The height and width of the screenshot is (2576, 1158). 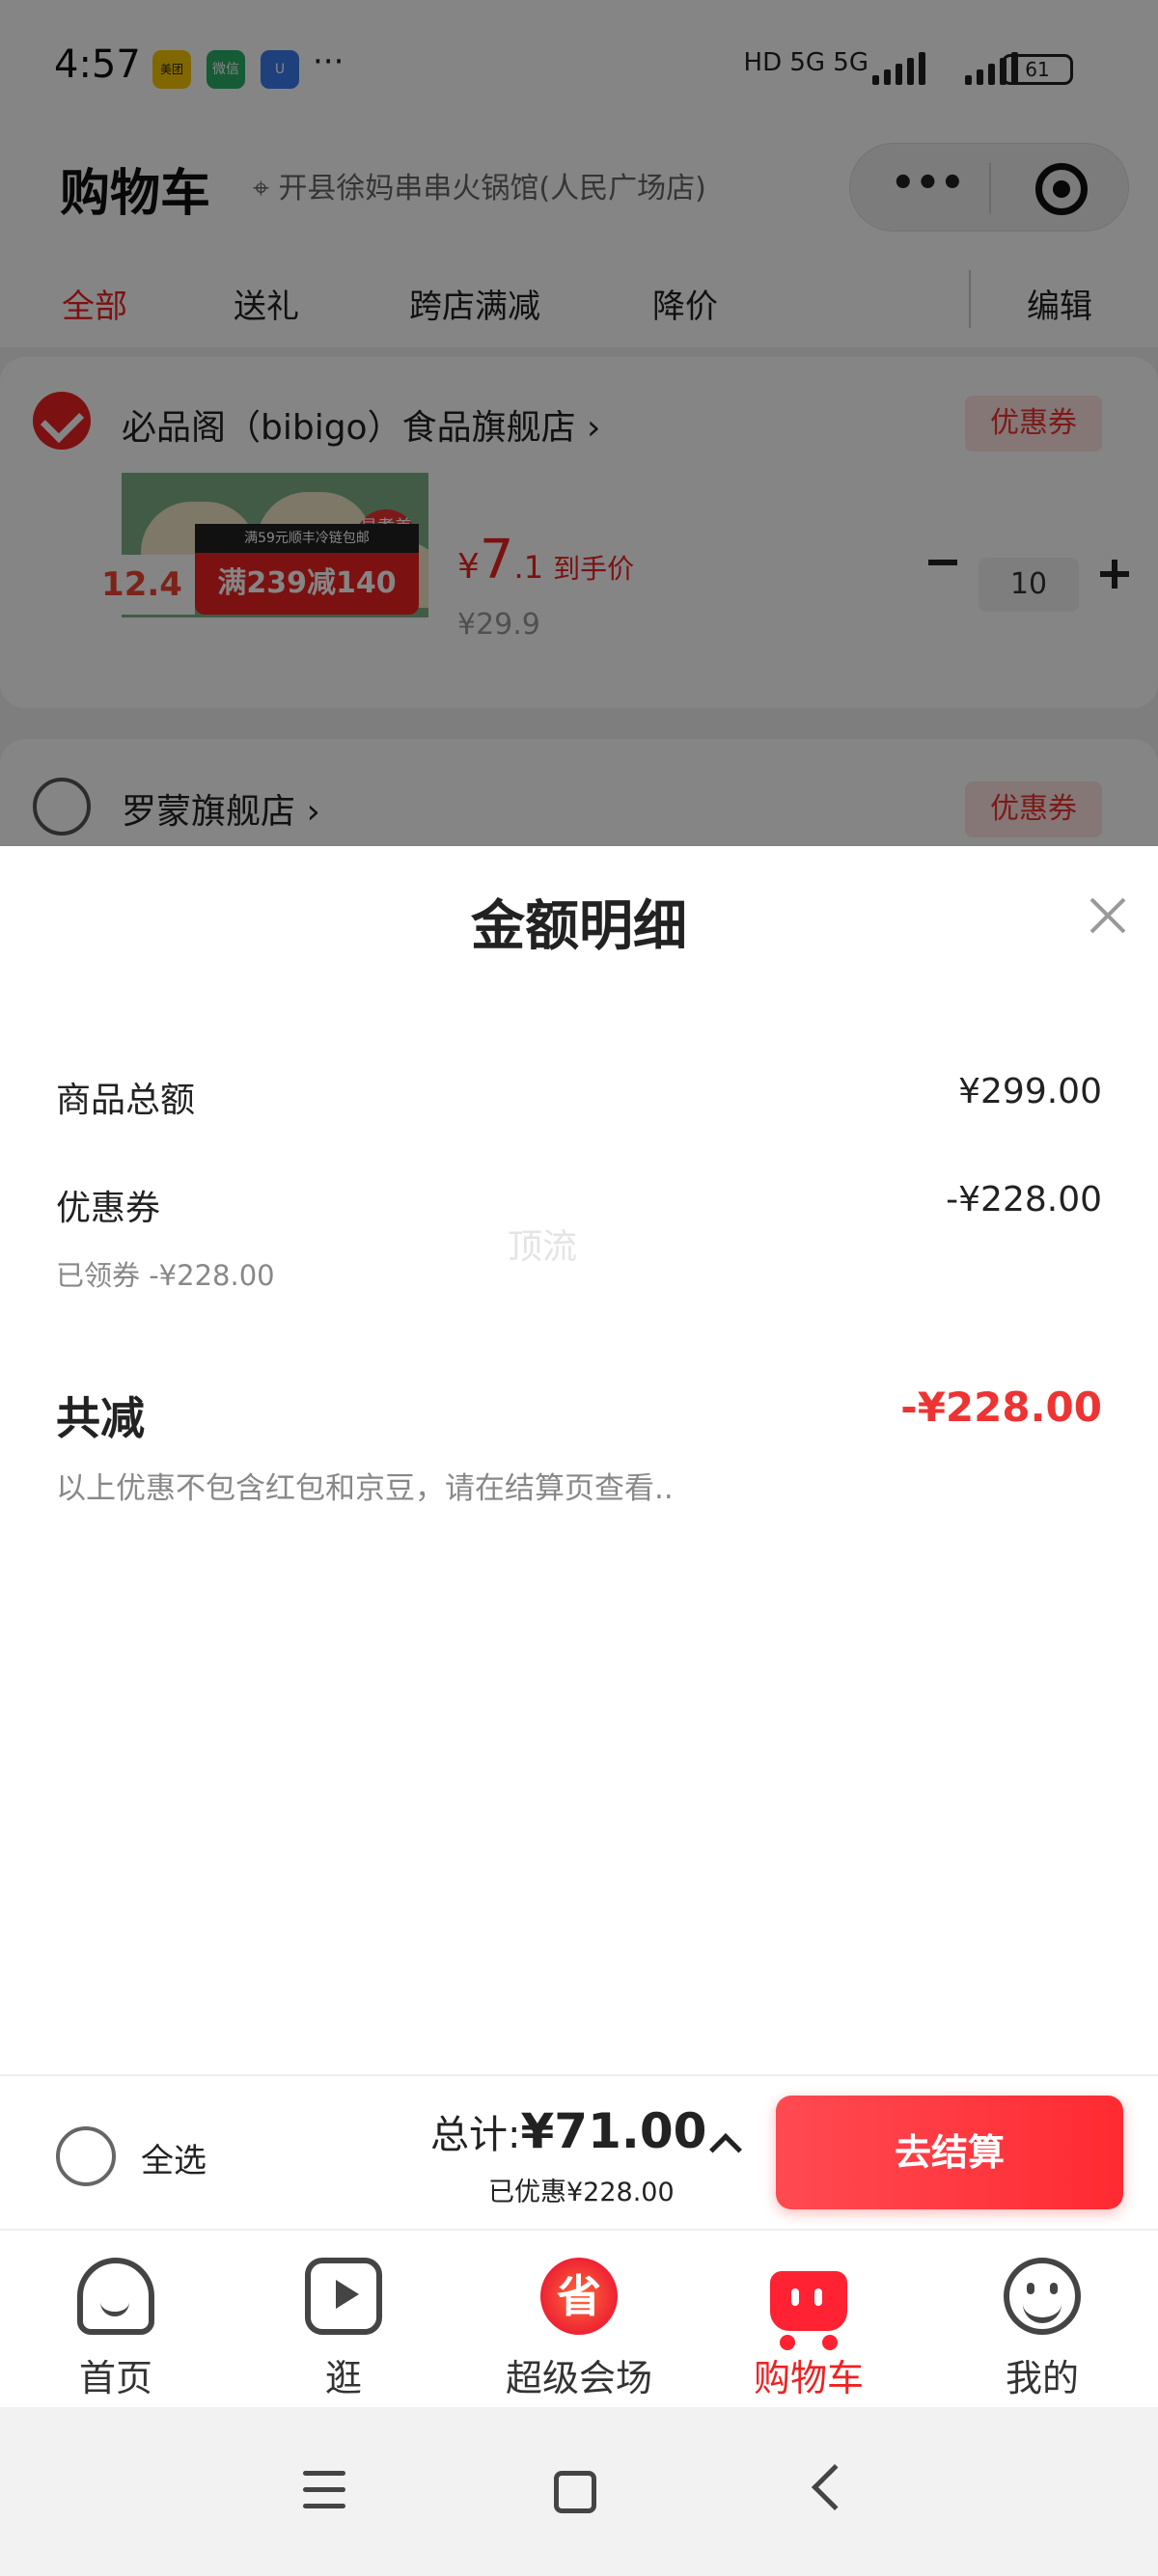 What do you see at coordinates (343, 2378) in the screenshot?
I see `nav-browse-label: 逛` at bounding box center [343, 2378].